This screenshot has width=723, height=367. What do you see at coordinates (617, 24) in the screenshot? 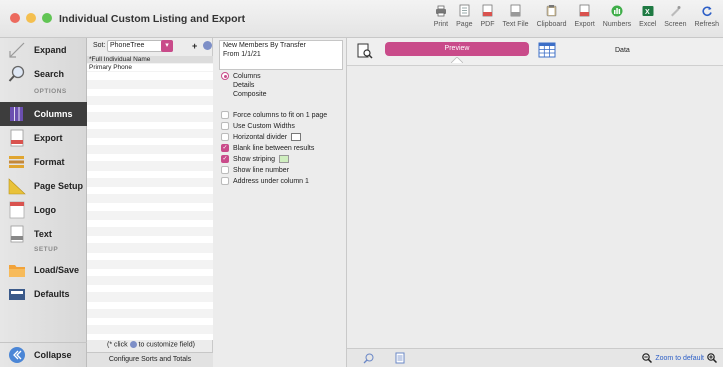
I see `numbers-label: Numbers` at bounding box center [617, 24].